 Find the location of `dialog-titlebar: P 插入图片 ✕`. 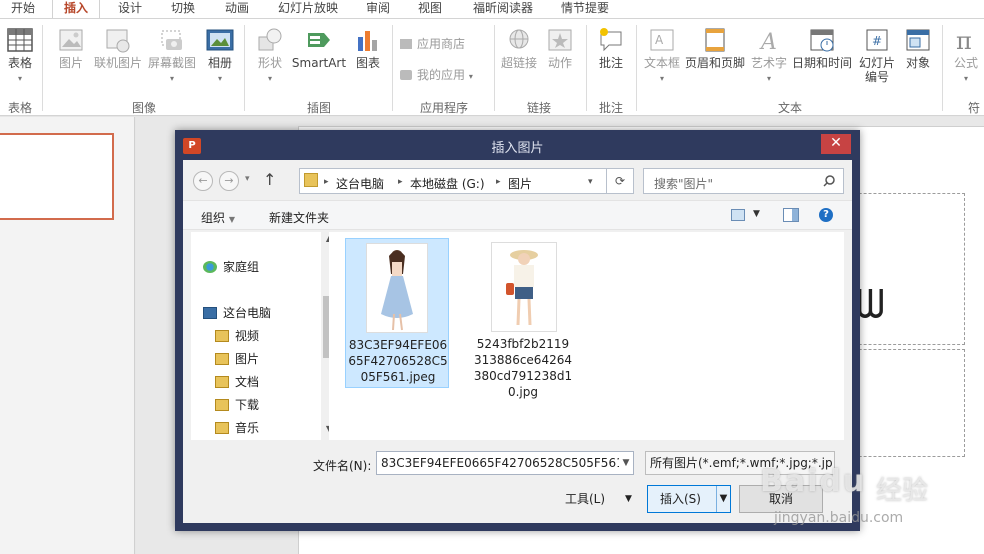

dialog-titlebar: P 插入图片 ✕ is located at coordinates (517, 145).